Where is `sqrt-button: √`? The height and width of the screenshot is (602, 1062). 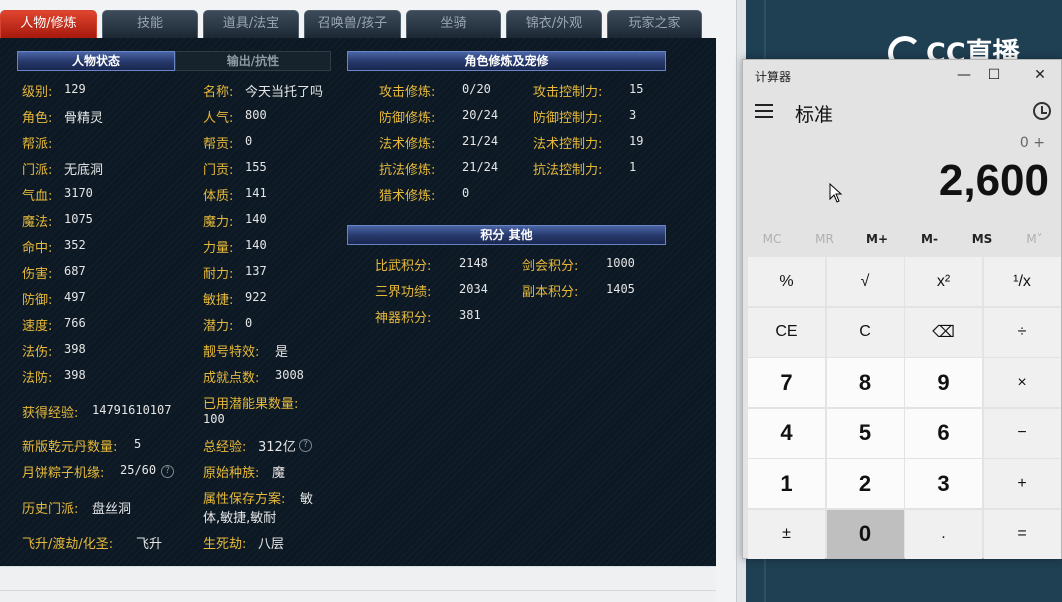
sqrt-button: √ is located at coordinates (865, 281).